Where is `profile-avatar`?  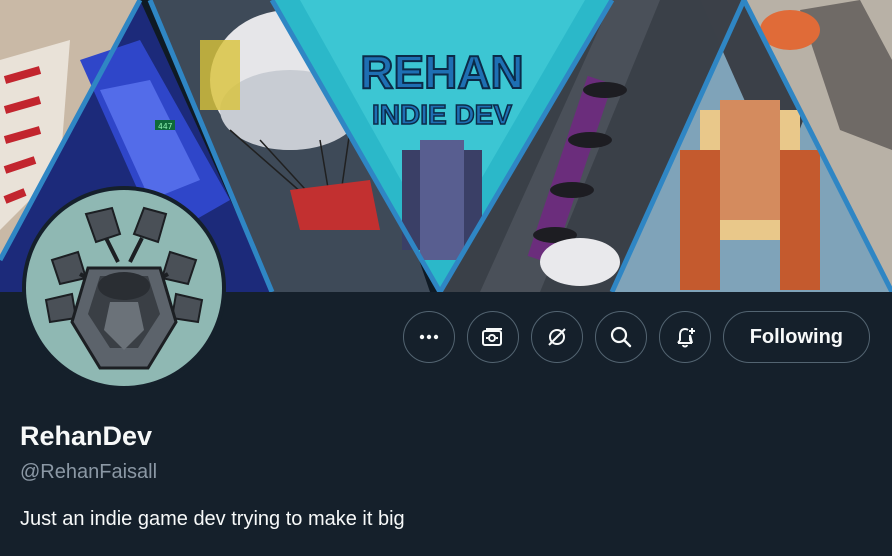
profile-avatar is located at coordinates (124, 288).